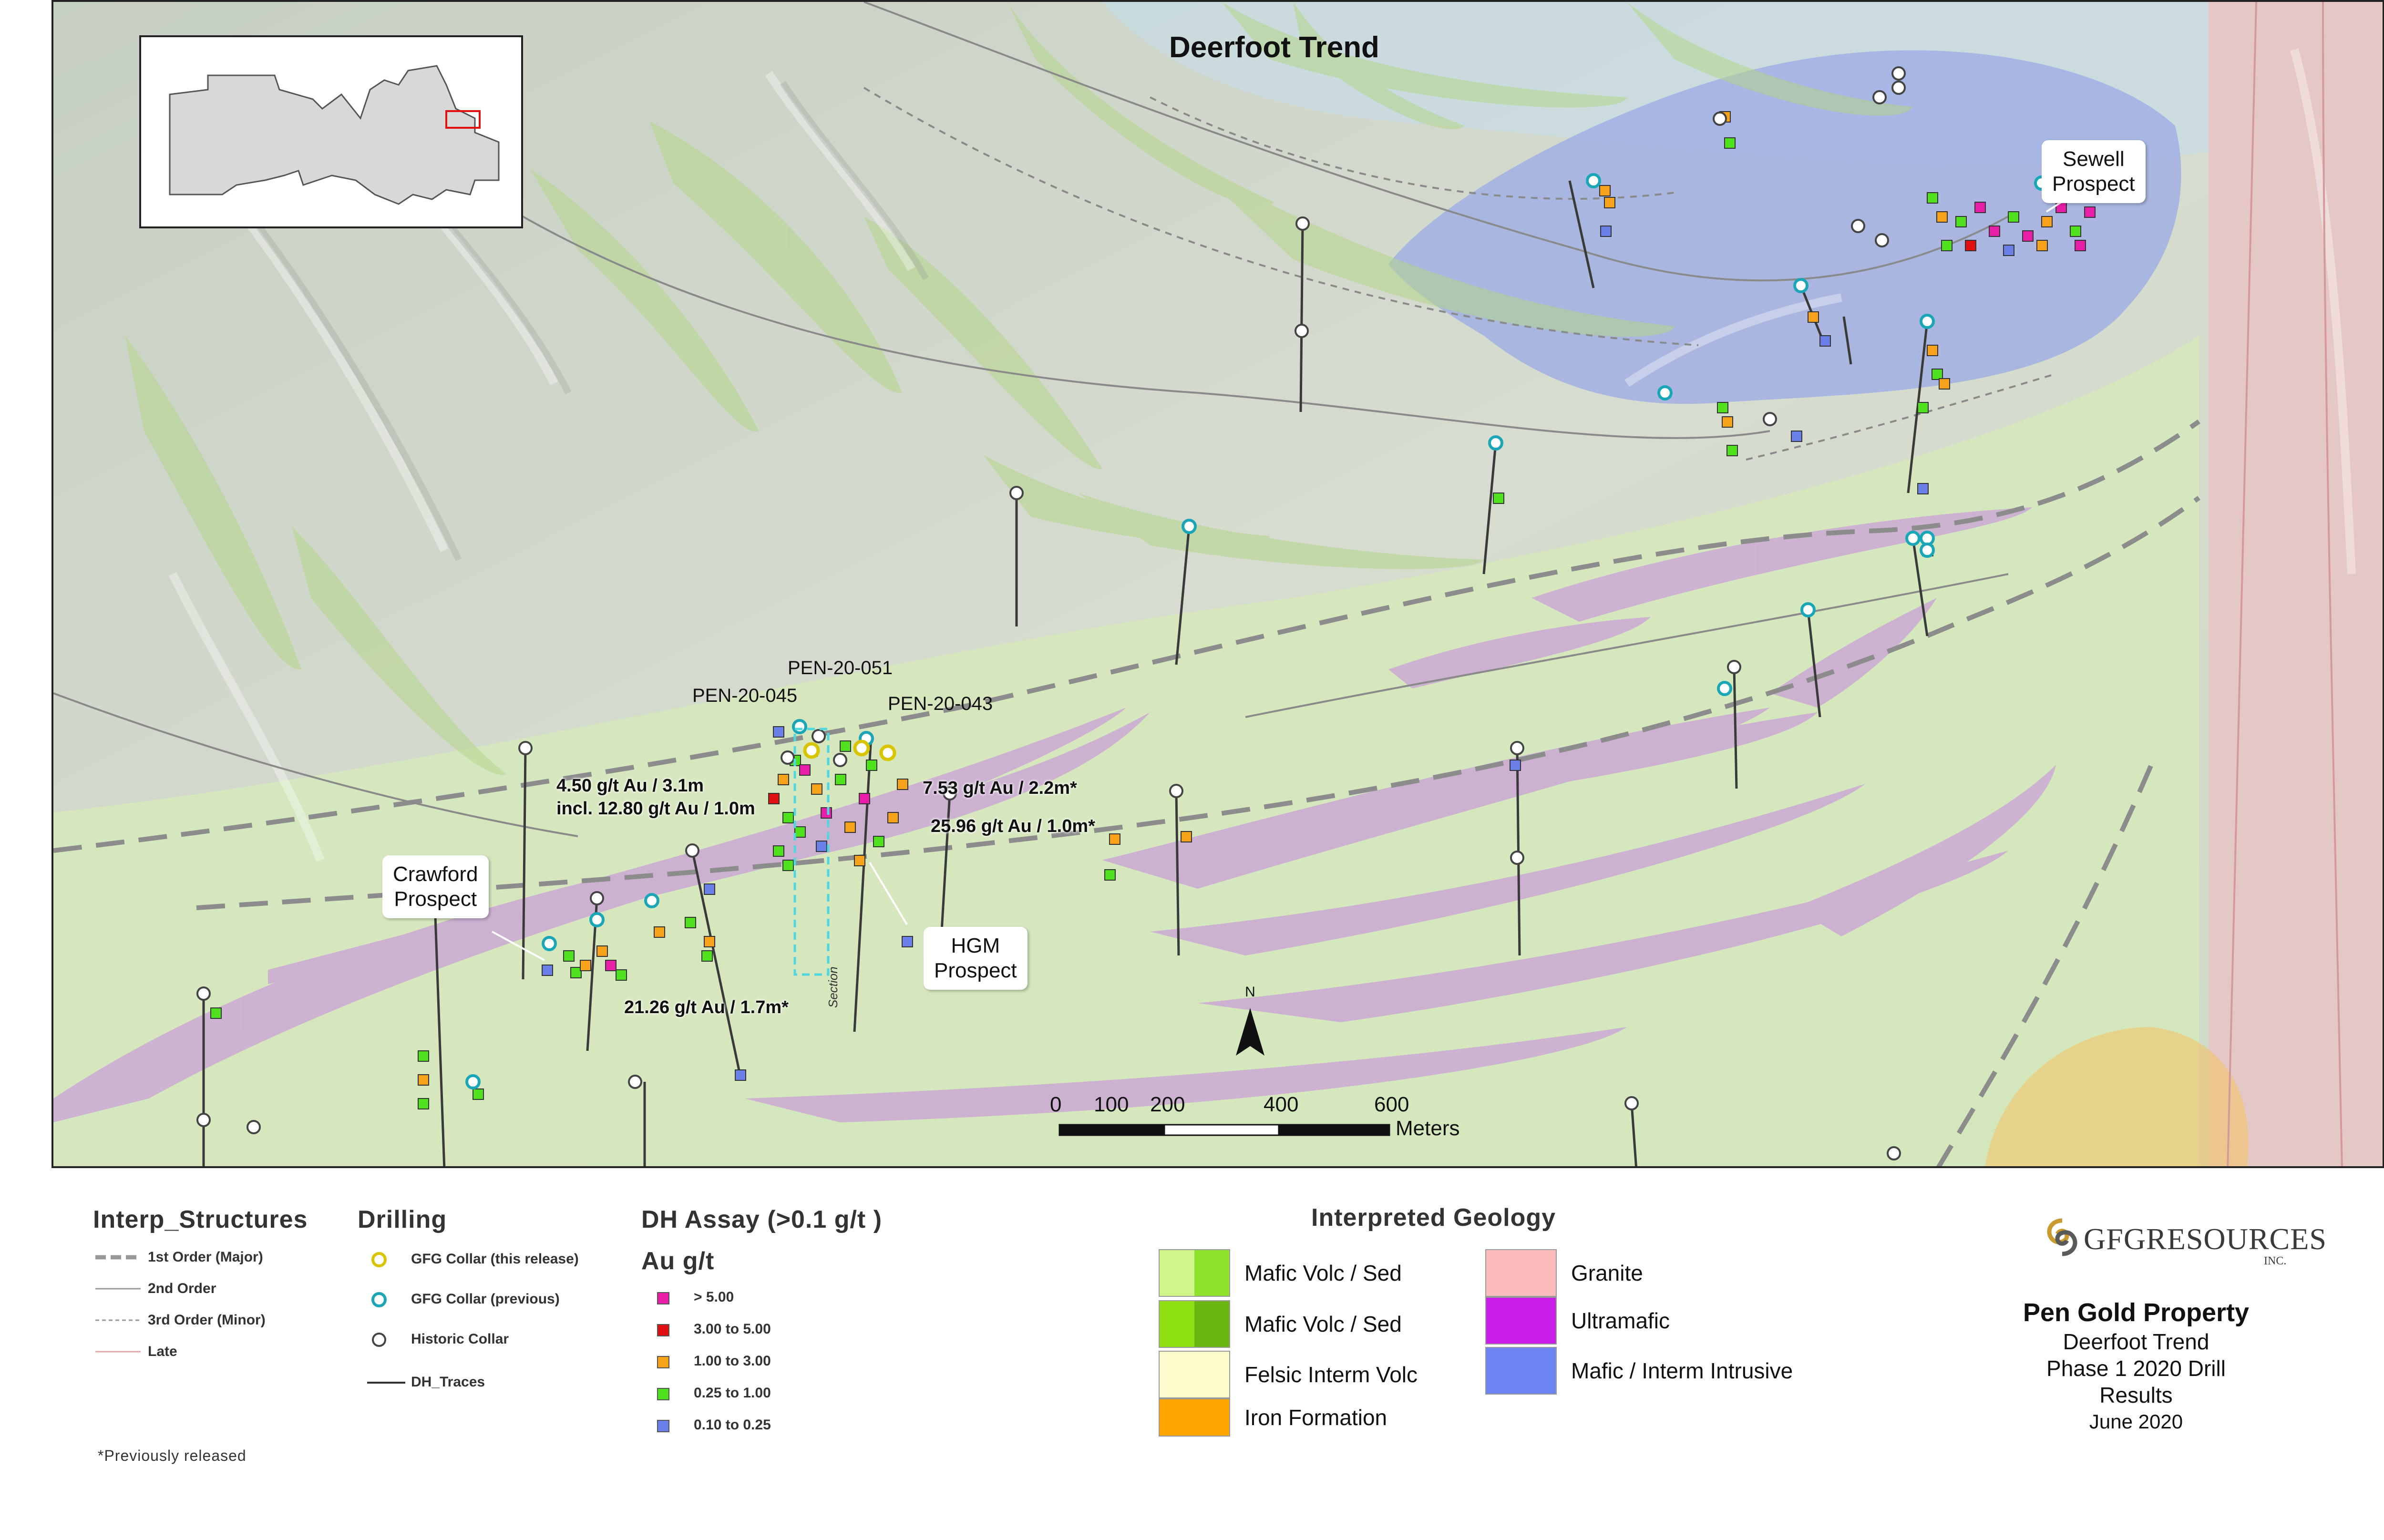 The height and width of the screenshot is (1540, 2384). Describe the element at coordinates (940, 703) in the screenshot. I see `hole-label-pen-20-043: PEN-20-043` at that location.